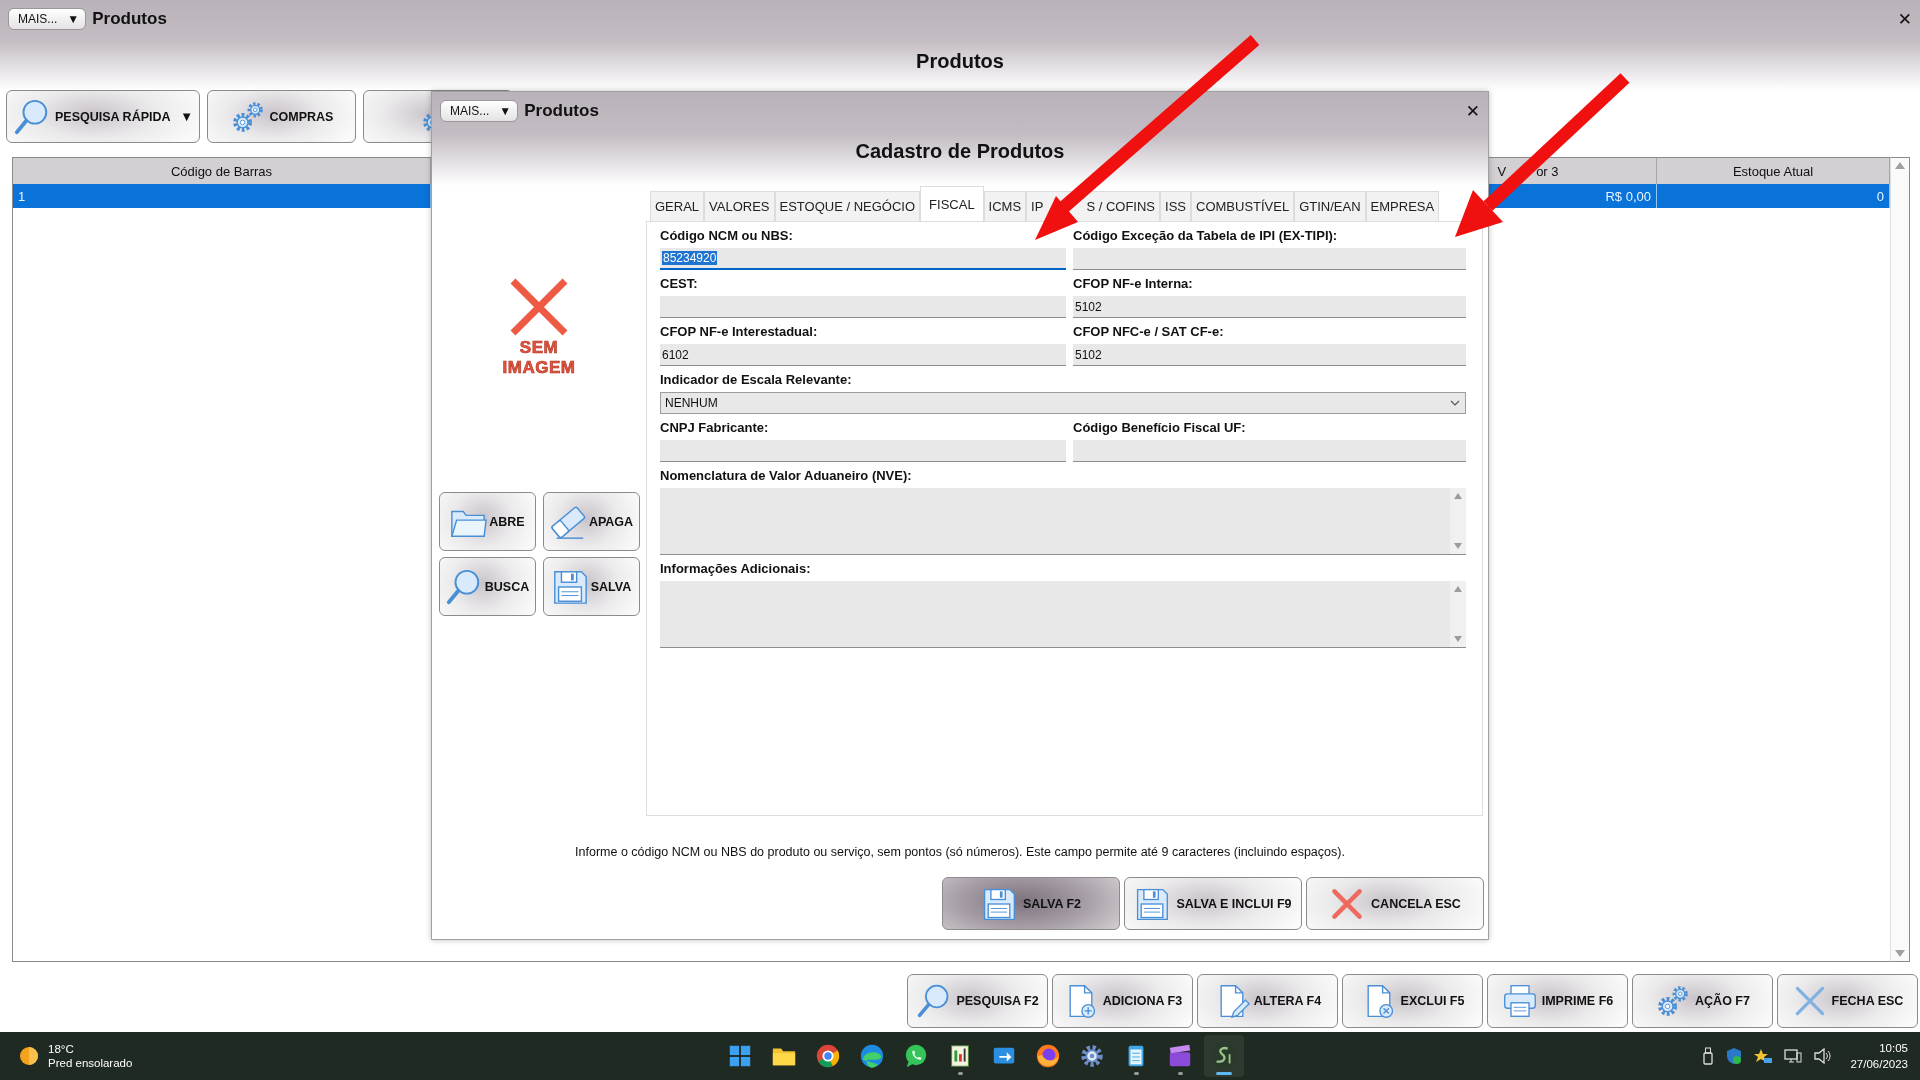  What do you see at coordinates (90, 1063) in the screenshot?
I see `weather-text: Pred ensolarado` at bounding box center [90, 1063].